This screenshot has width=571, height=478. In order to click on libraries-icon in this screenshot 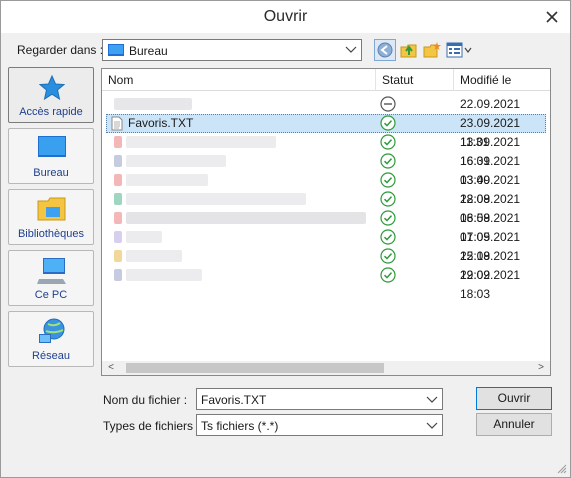, I will do `click(51, 209)`.